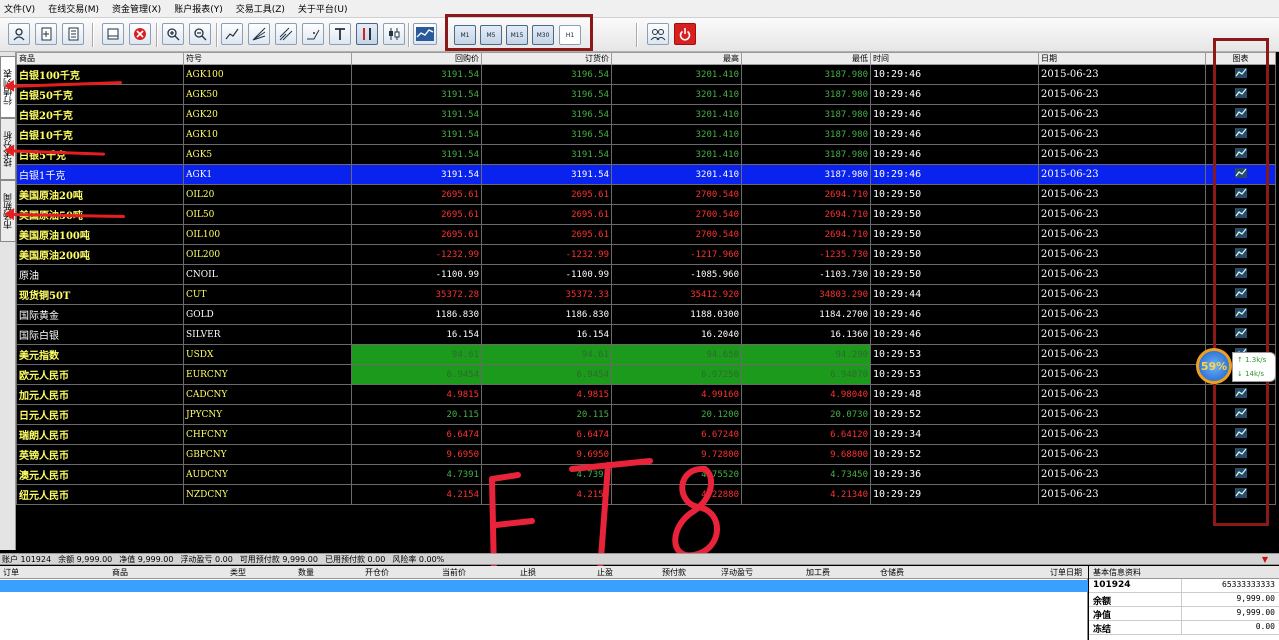  I want to click on quote-ask: -1232.99, so click(546, 254).